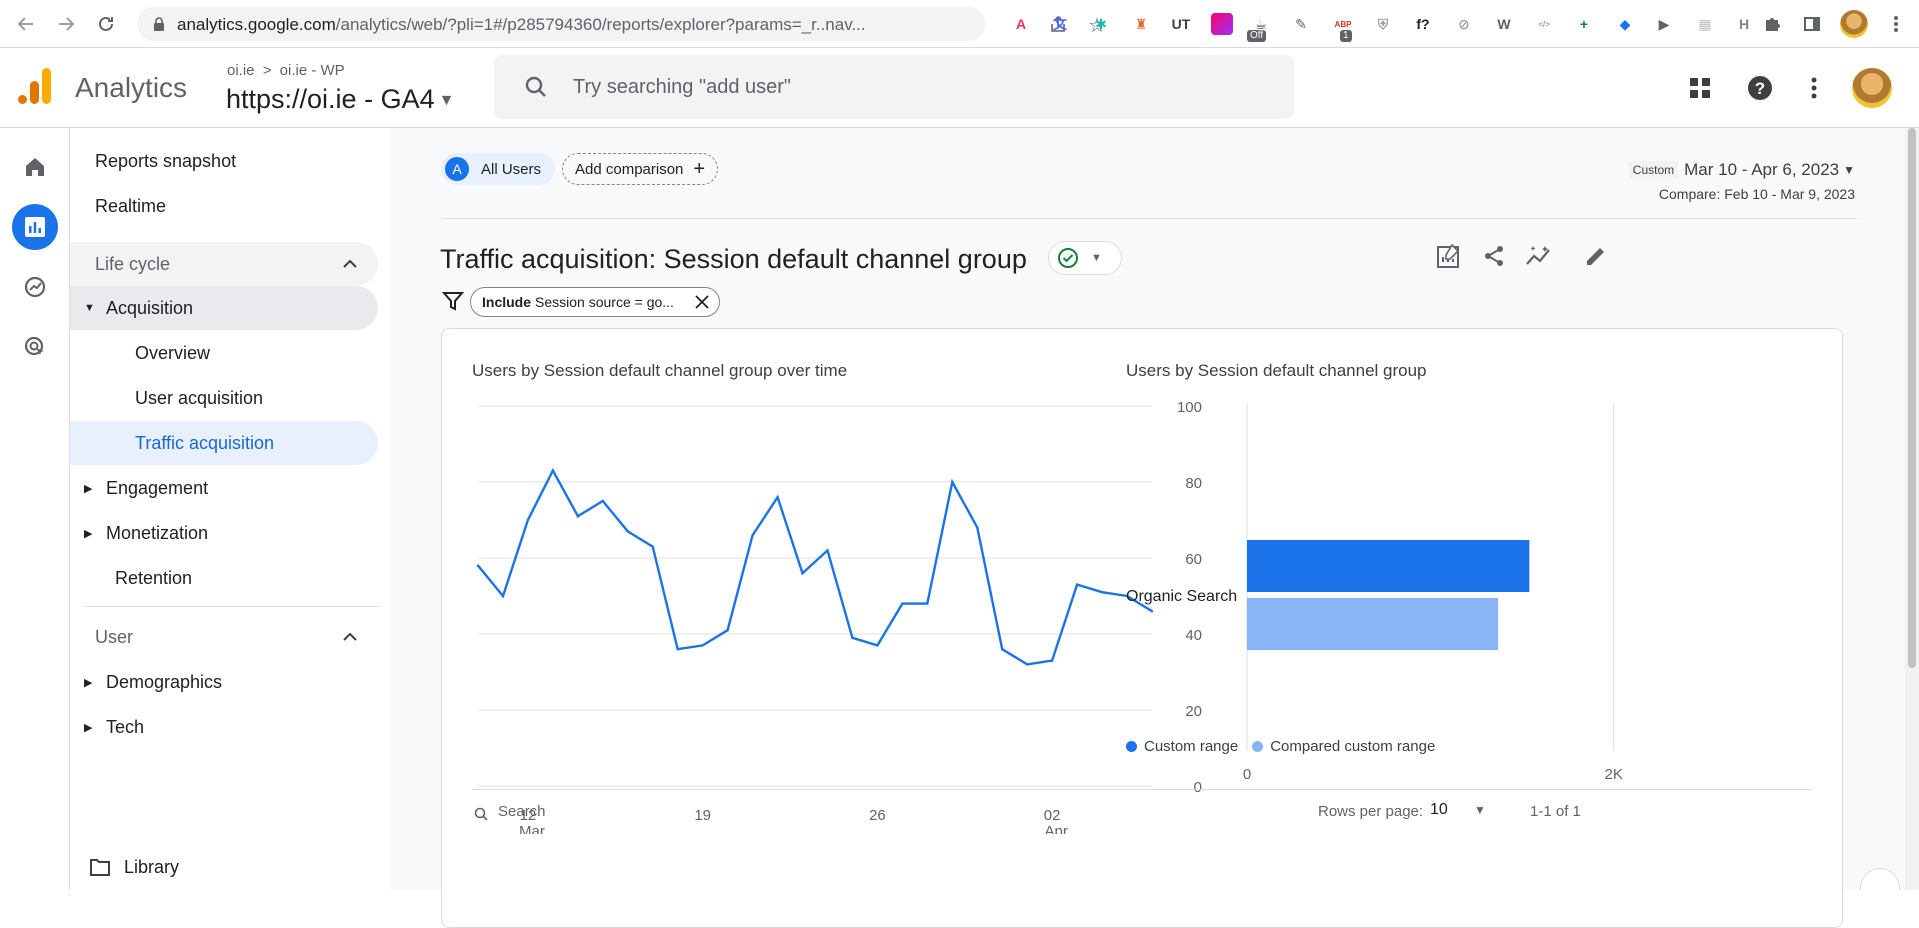 The image size is (1919, 928). What do you see at coordinates (224, 578) in the screenshot?
I see `nav-retention: Retention` at bounding box center [224, 578].